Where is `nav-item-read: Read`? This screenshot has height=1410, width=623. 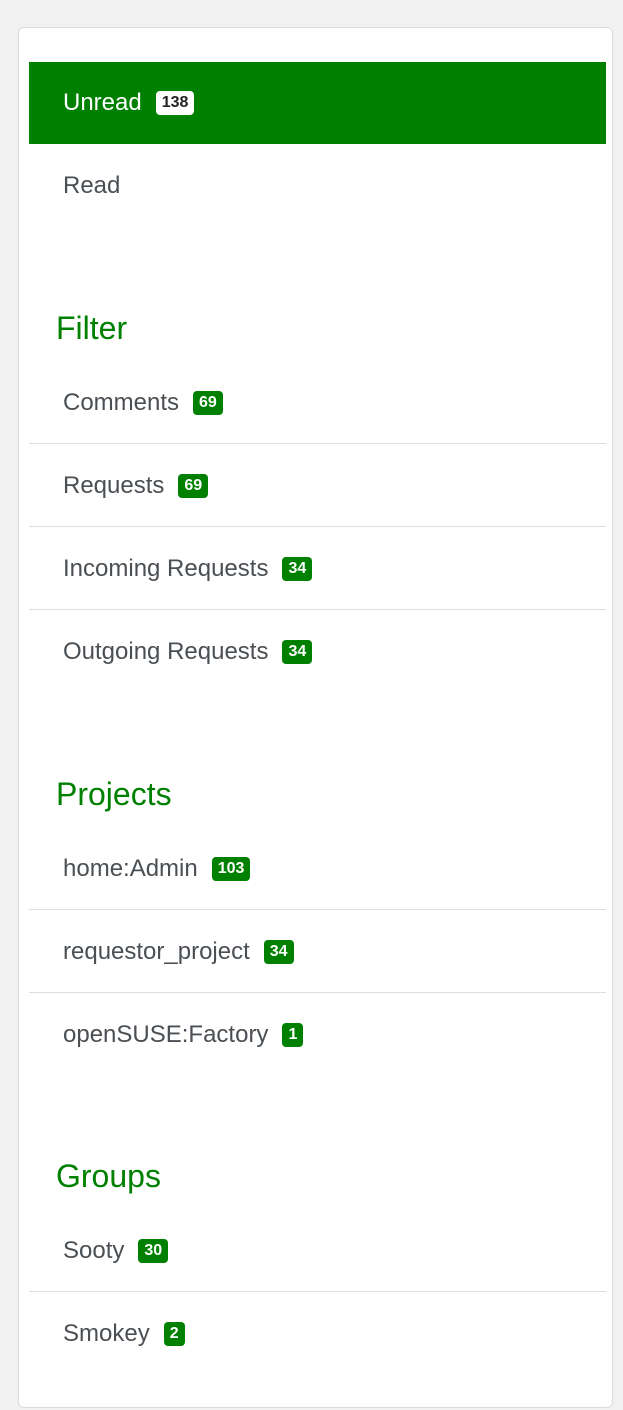 nav-item-read: Read is located at coordinates (317, 186).